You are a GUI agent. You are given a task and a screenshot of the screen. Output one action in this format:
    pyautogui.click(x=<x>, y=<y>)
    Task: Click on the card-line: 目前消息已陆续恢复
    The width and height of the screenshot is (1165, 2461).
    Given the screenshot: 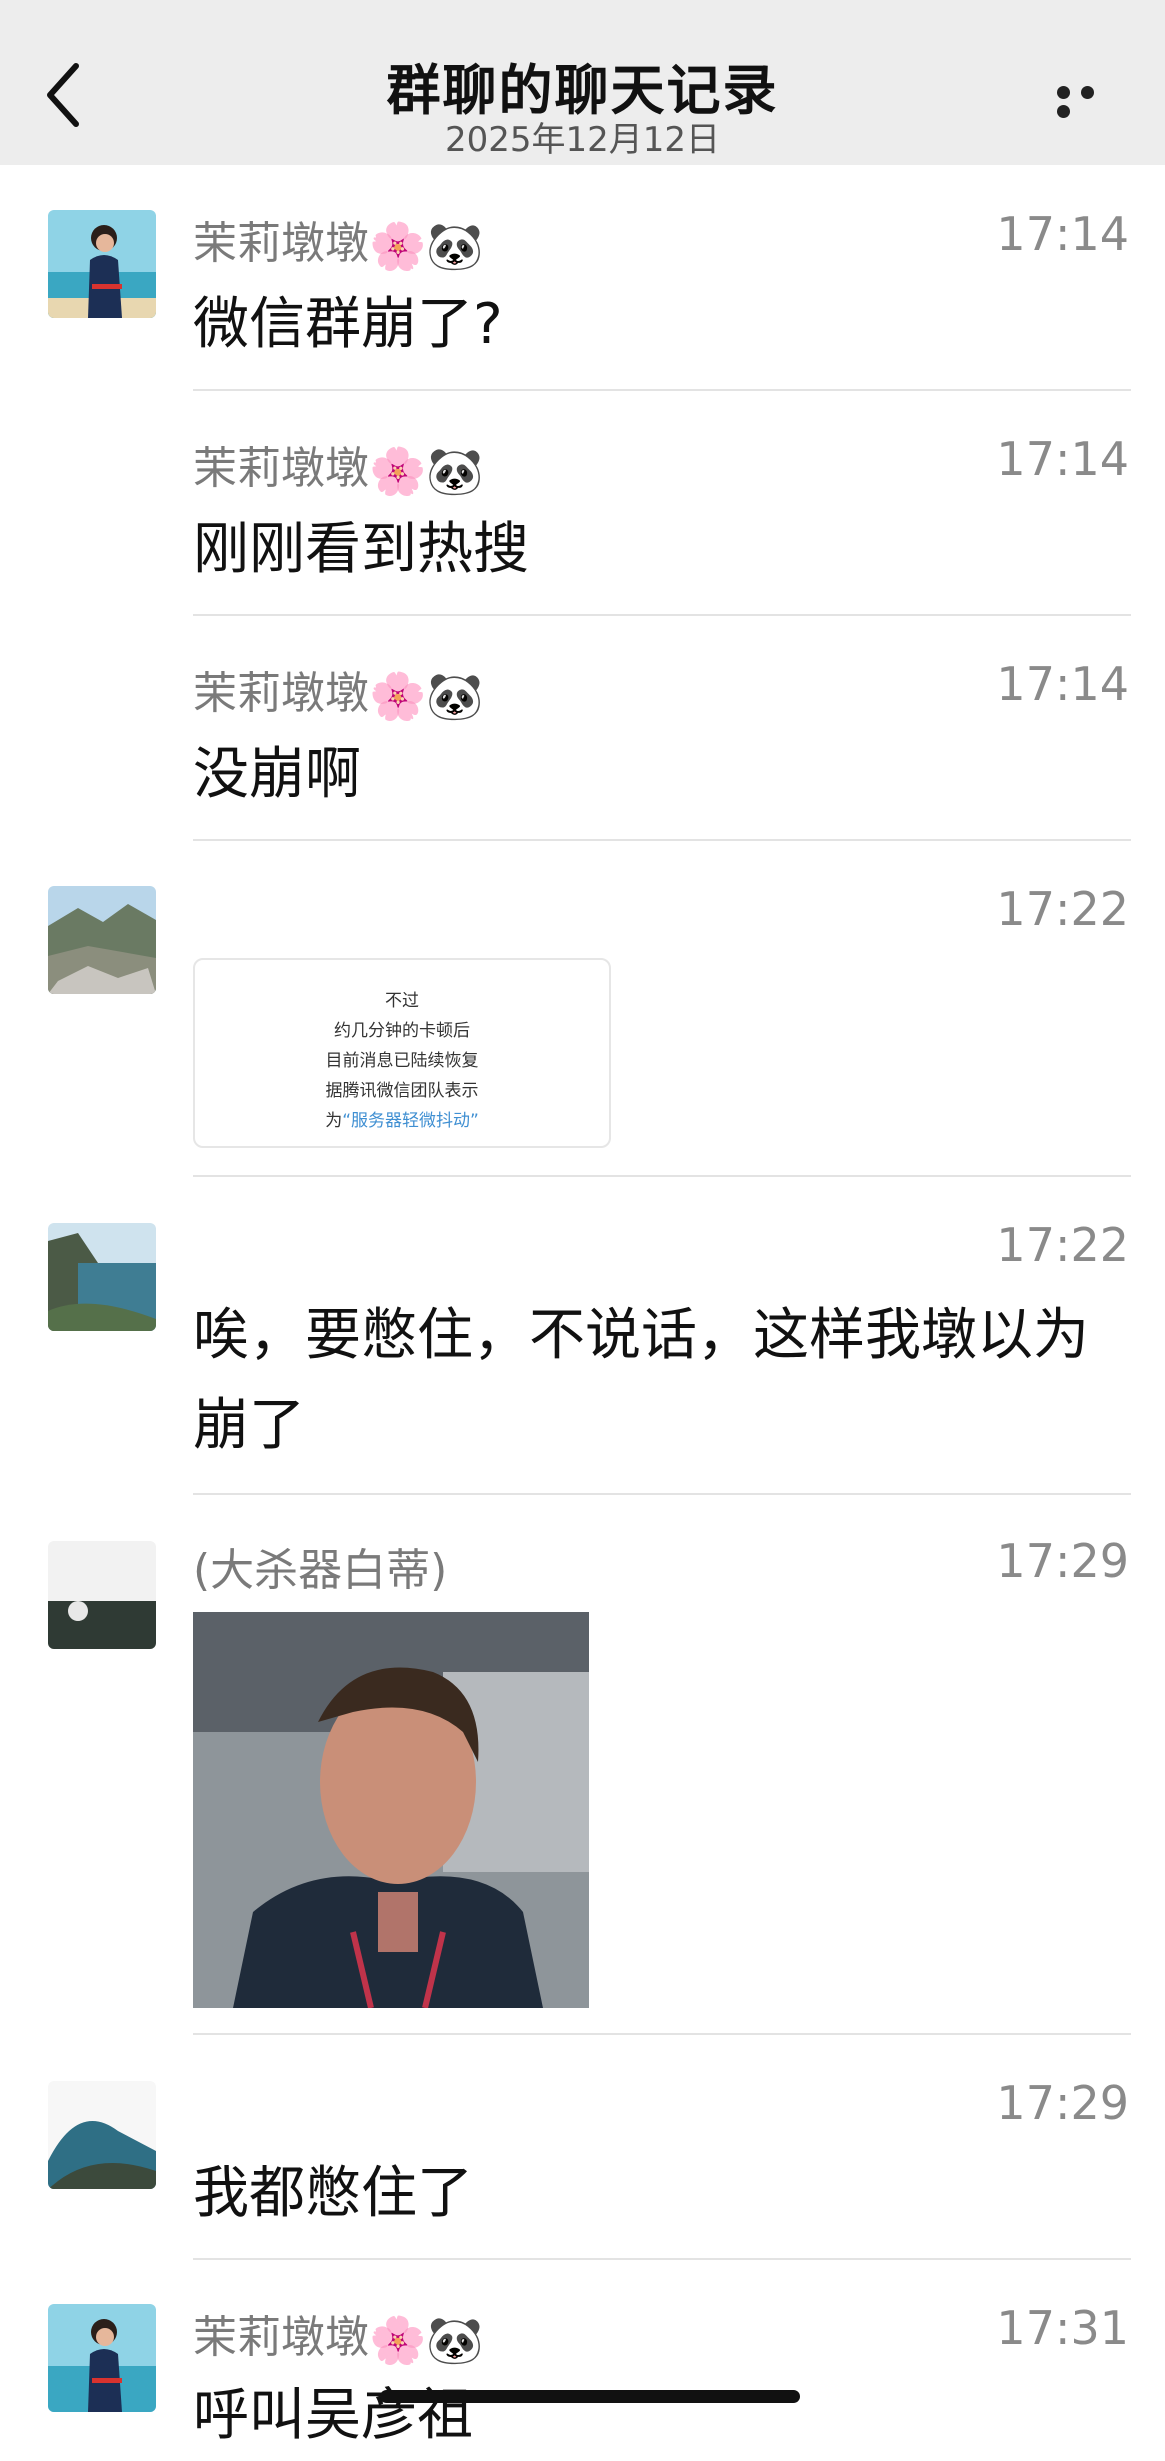 What is the action you would take?
    pyautogui.click(x=402, y=1061)
    